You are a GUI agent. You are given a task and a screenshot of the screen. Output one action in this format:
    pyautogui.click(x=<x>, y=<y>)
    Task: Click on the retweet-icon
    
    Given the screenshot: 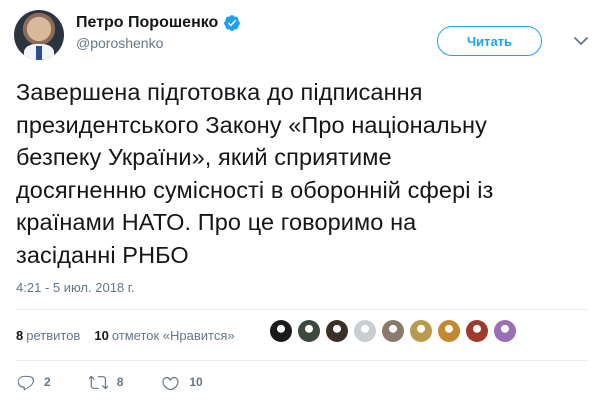 What is the action you would take?
    pyautogui.click(x=98, y=382)
    